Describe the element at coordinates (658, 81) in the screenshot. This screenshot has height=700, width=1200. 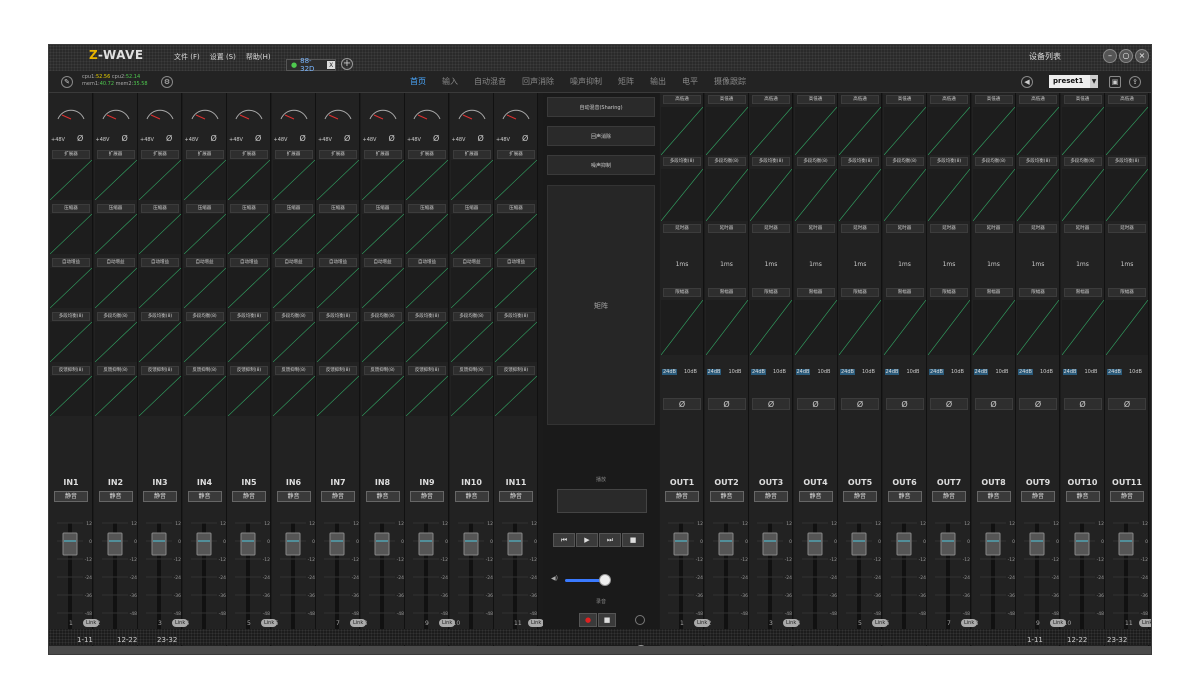
I see `tab-6: 输出` at that location.